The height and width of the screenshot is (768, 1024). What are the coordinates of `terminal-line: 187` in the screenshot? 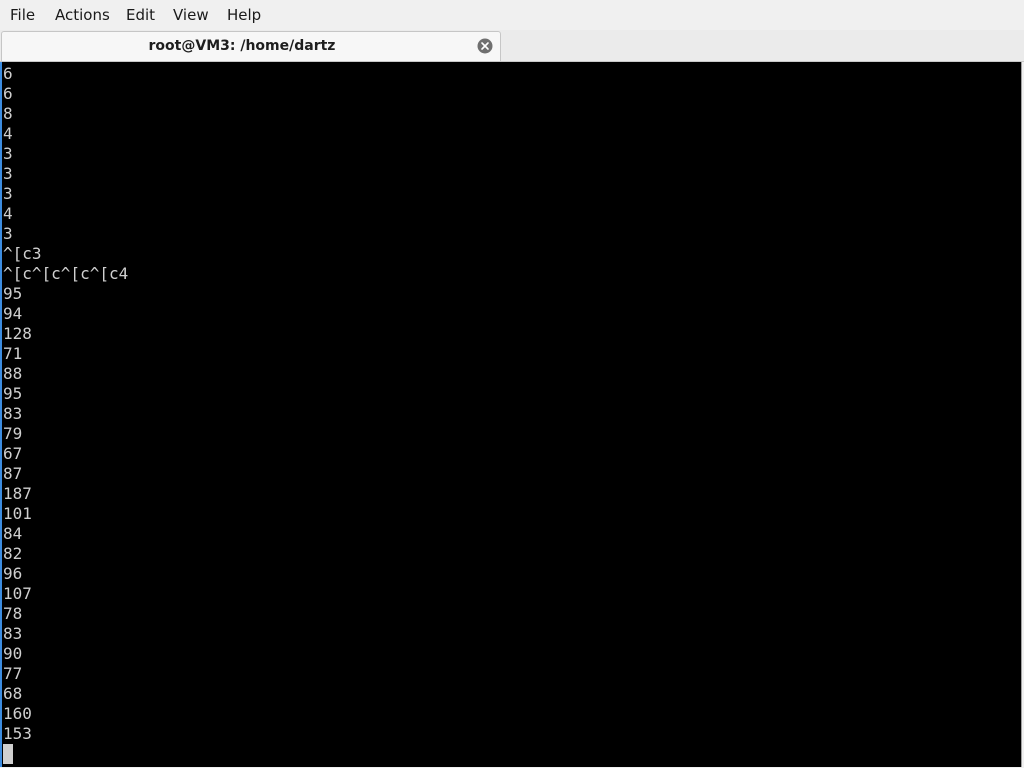 It's located at (17, 493).